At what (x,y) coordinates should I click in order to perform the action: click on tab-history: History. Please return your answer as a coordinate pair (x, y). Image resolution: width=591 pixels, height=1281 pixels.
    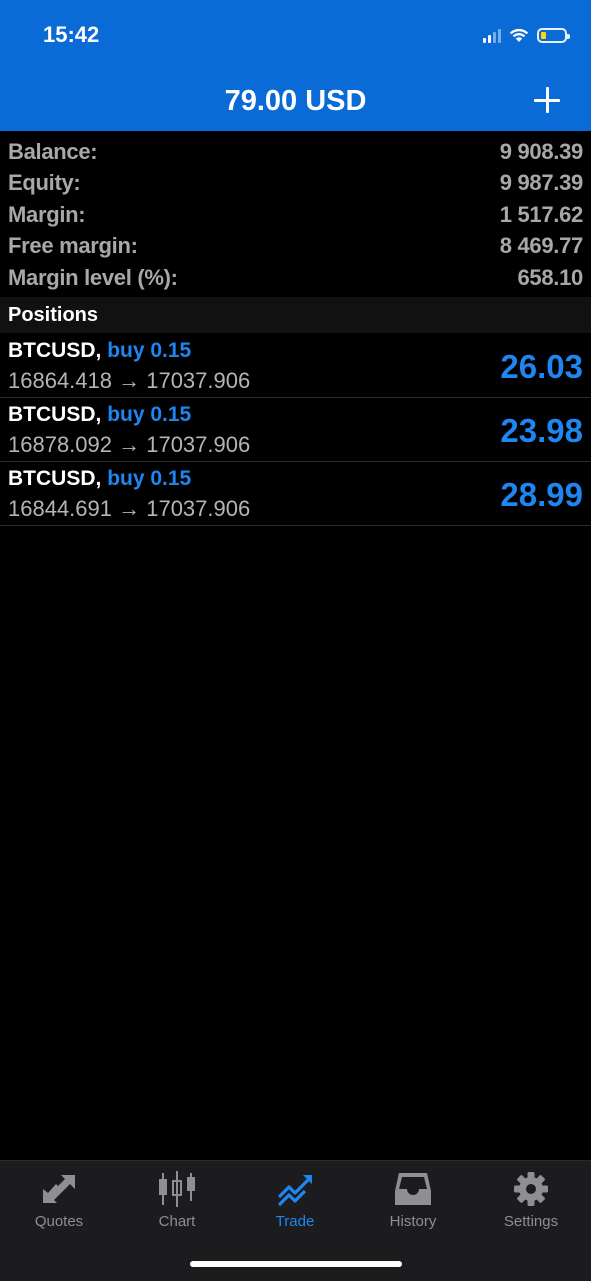
    Looking at the image, I should click on (413, 1201).